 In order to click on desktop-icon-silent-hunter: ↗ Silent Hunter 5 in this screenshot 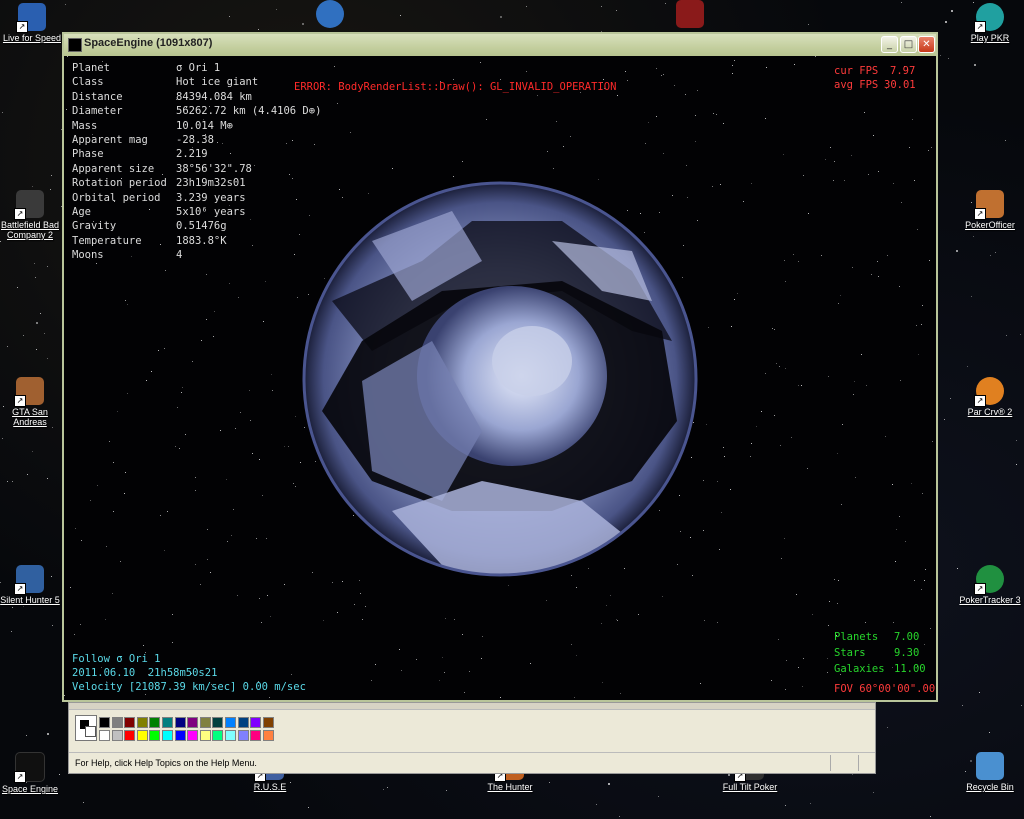, I will do `click(31, 585)`.